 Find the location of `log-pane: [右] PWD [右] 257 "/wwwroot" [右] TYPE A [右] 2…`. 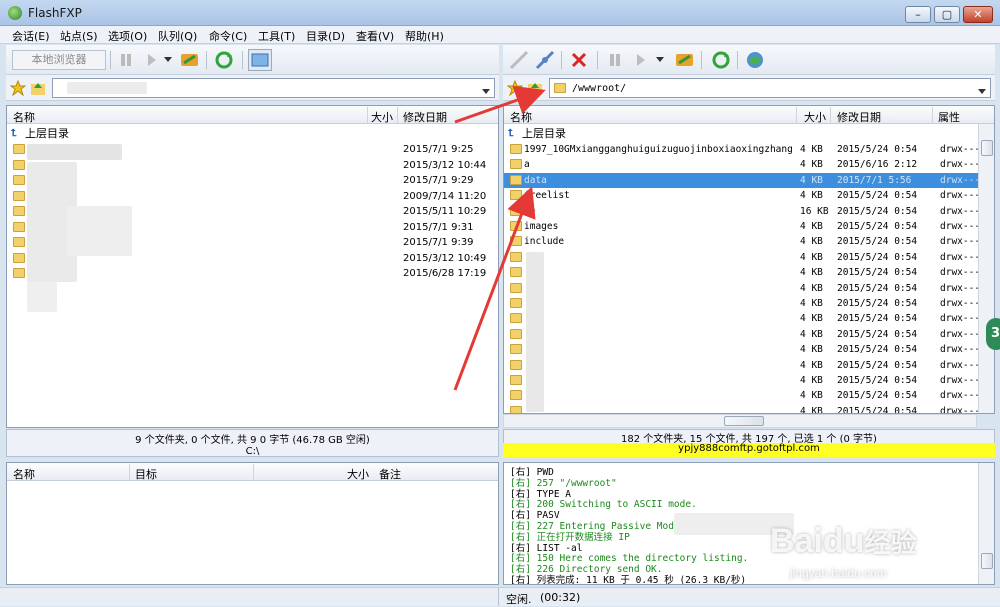

log-pane: [右] PWD [右] 257 "/wwwroot" [右] TYPE A [右] 2… is located at coordinates (749, 523).